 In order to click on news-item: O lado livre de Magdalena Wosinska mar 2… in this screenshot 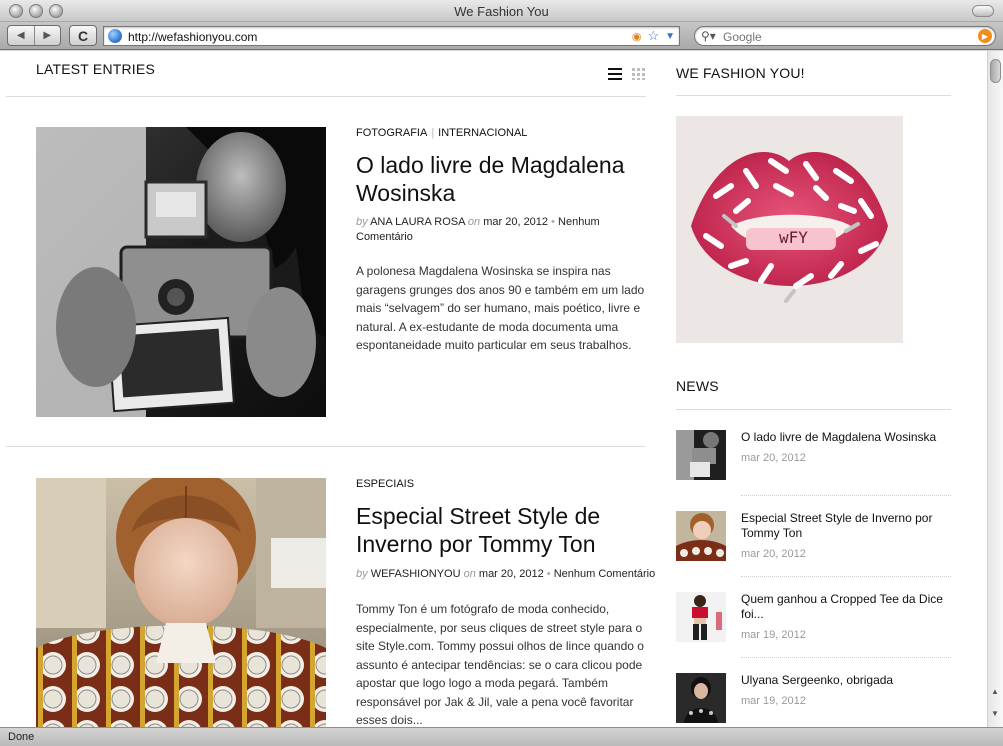, I will do `click(813, 463)`.